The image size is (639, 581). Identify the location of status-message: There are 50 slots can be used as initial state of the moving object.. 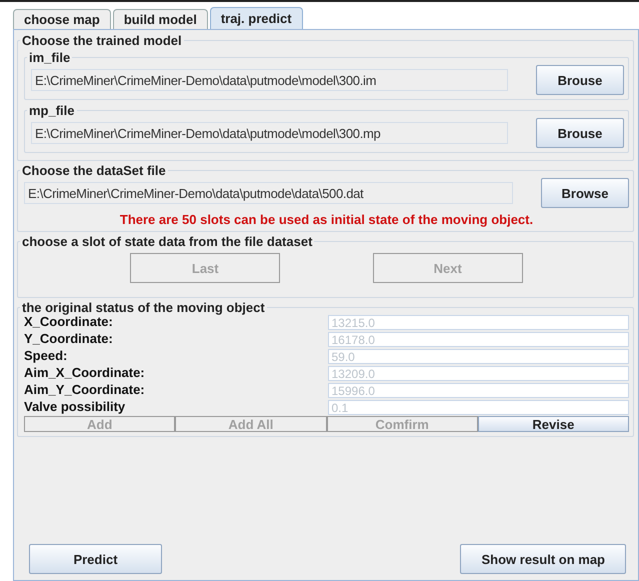
(326, 219).